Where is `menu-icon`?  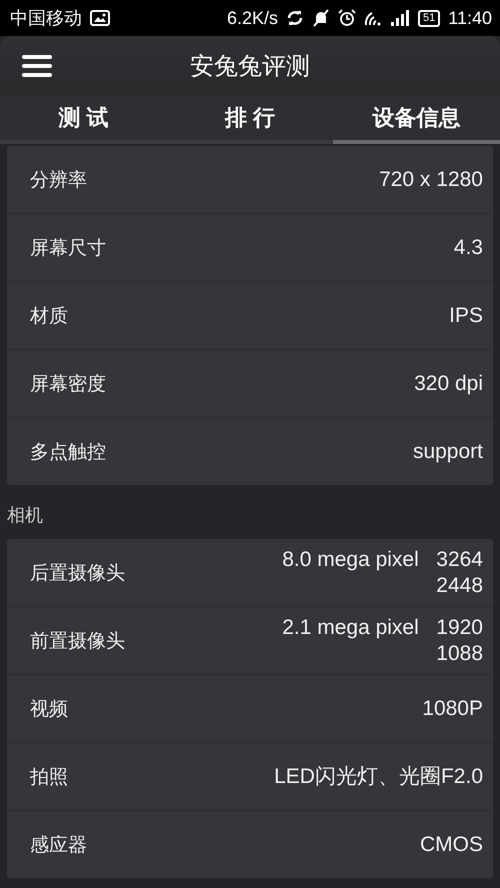
menu-icon is located at coordinates (37, 66).